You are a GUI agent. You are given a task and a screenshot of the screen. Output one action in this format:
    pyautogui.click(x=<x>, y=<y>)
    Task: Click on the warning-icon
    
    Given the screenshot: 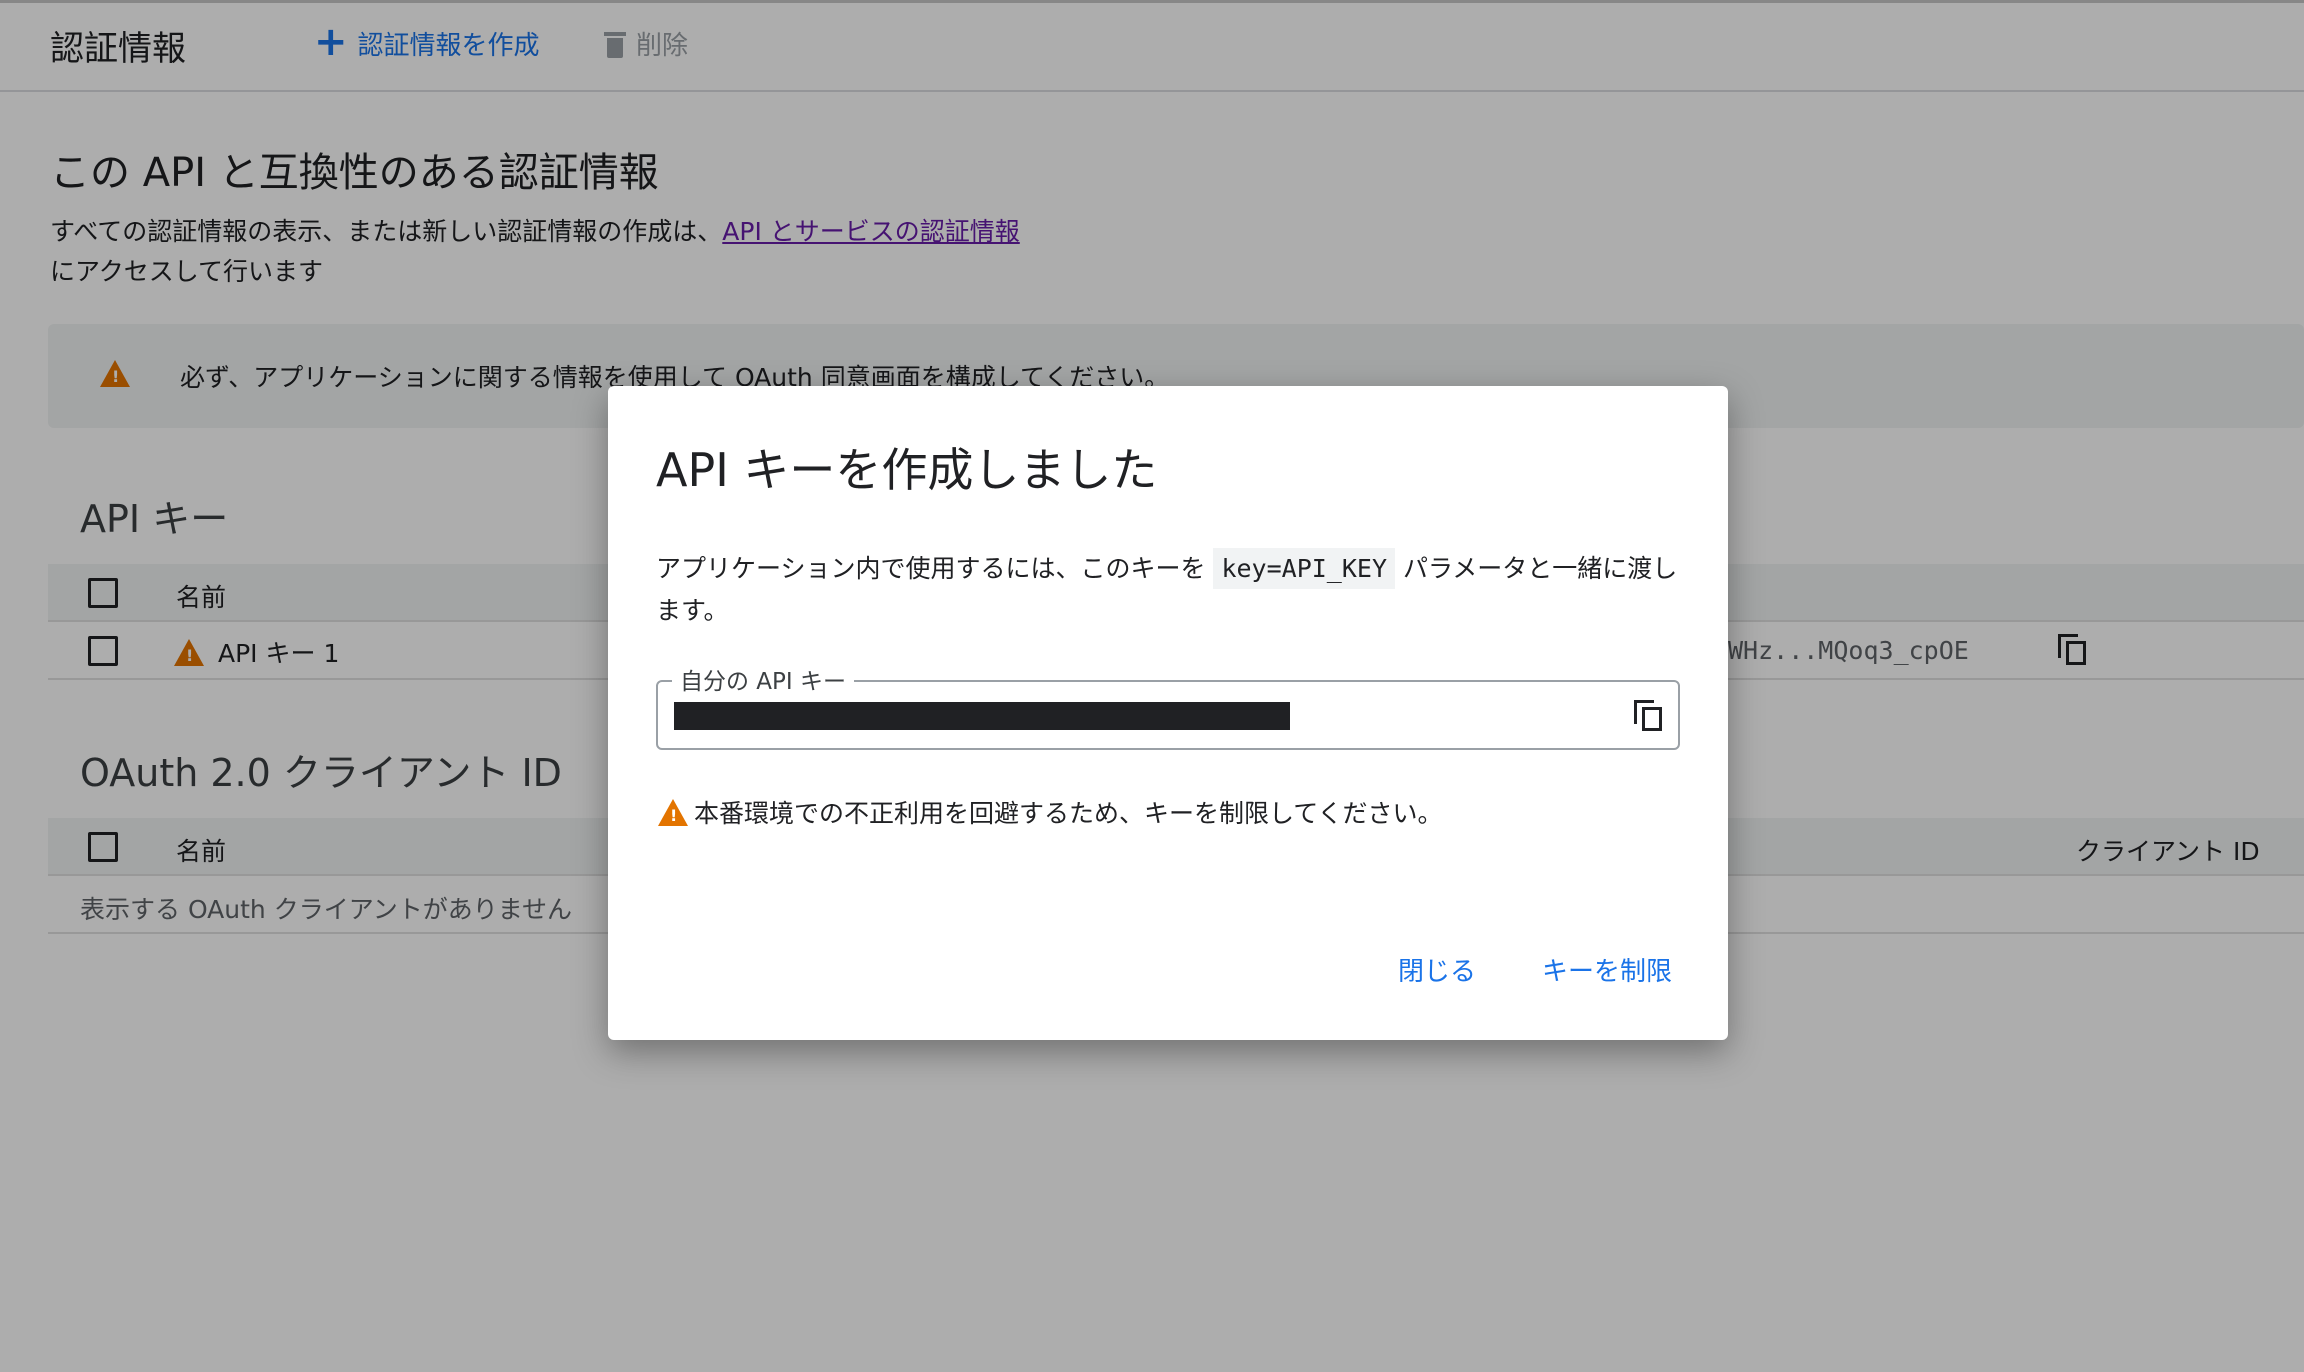 What is the action you would take?
    pyautogui.click(x=673, y=812)
    